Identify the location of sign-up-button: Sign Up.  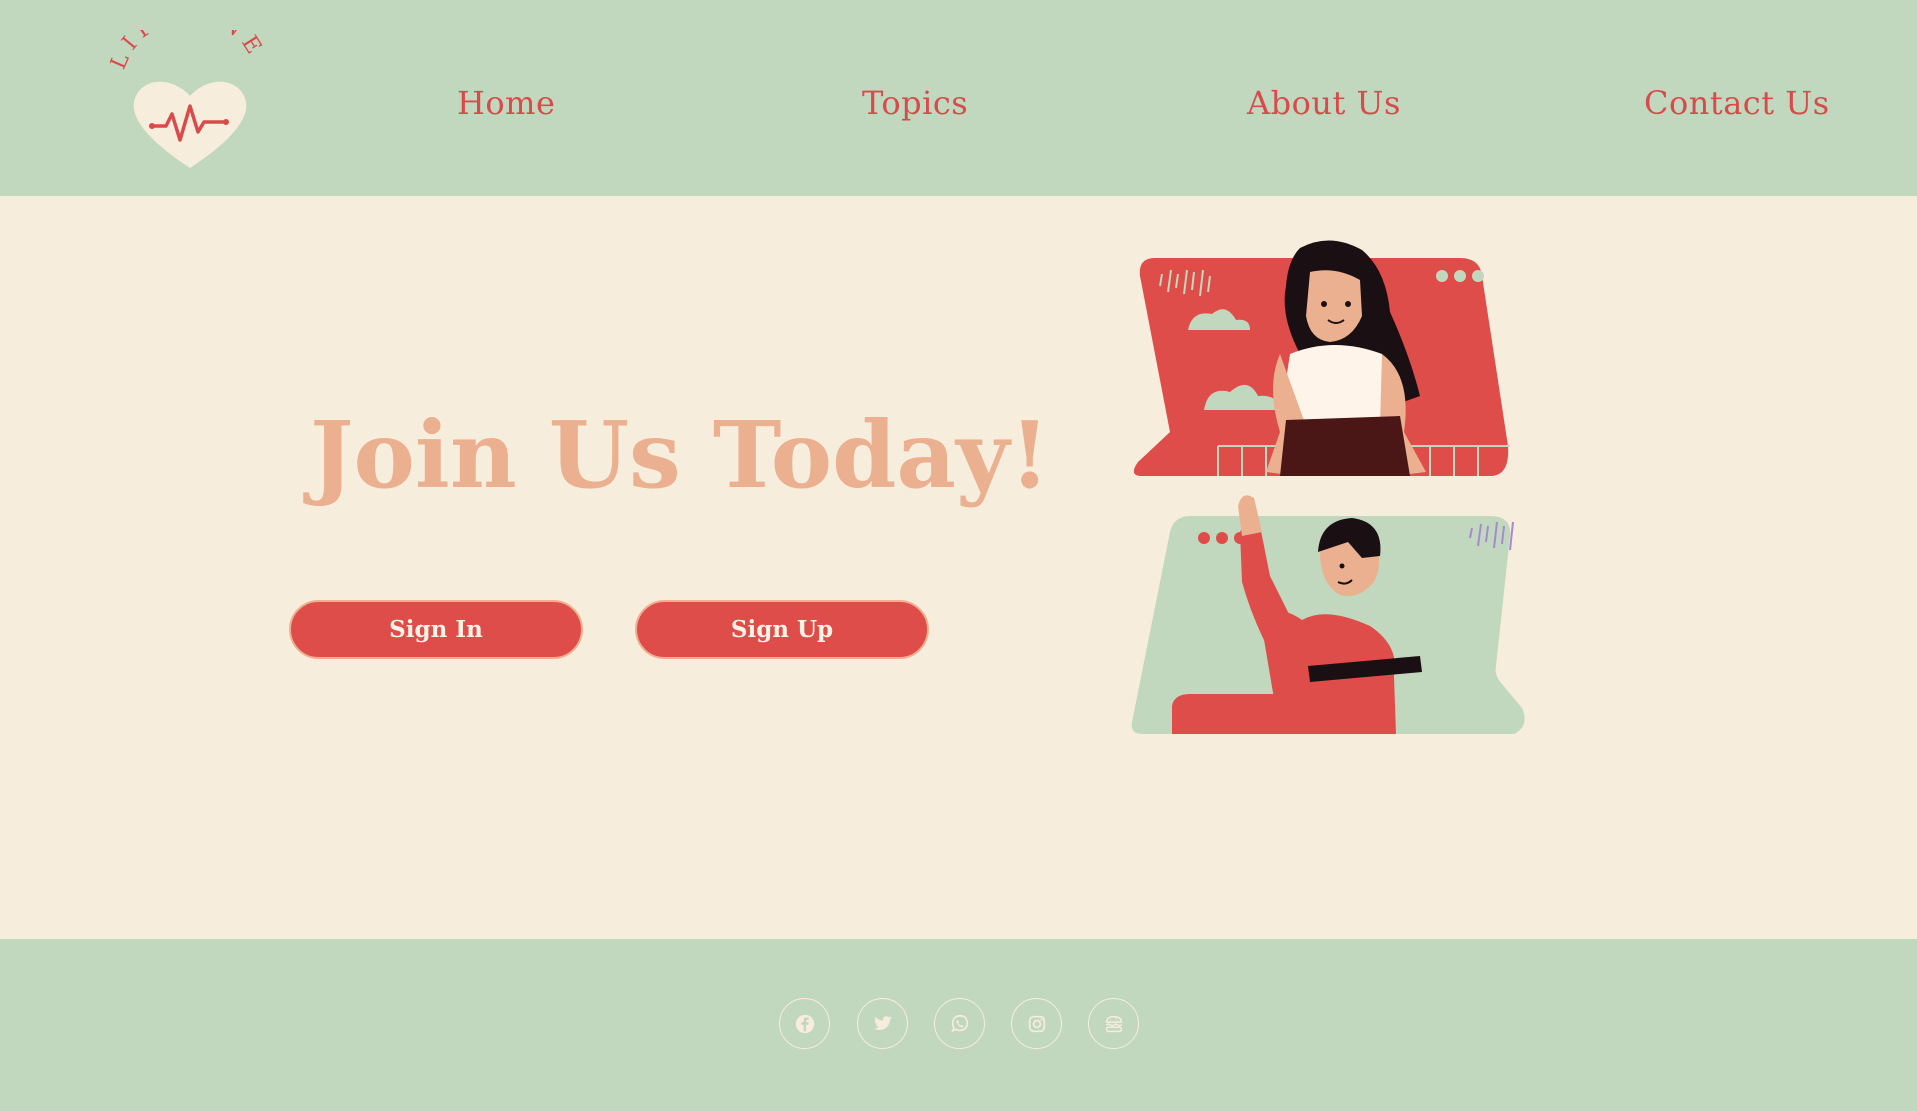
(782, 629).